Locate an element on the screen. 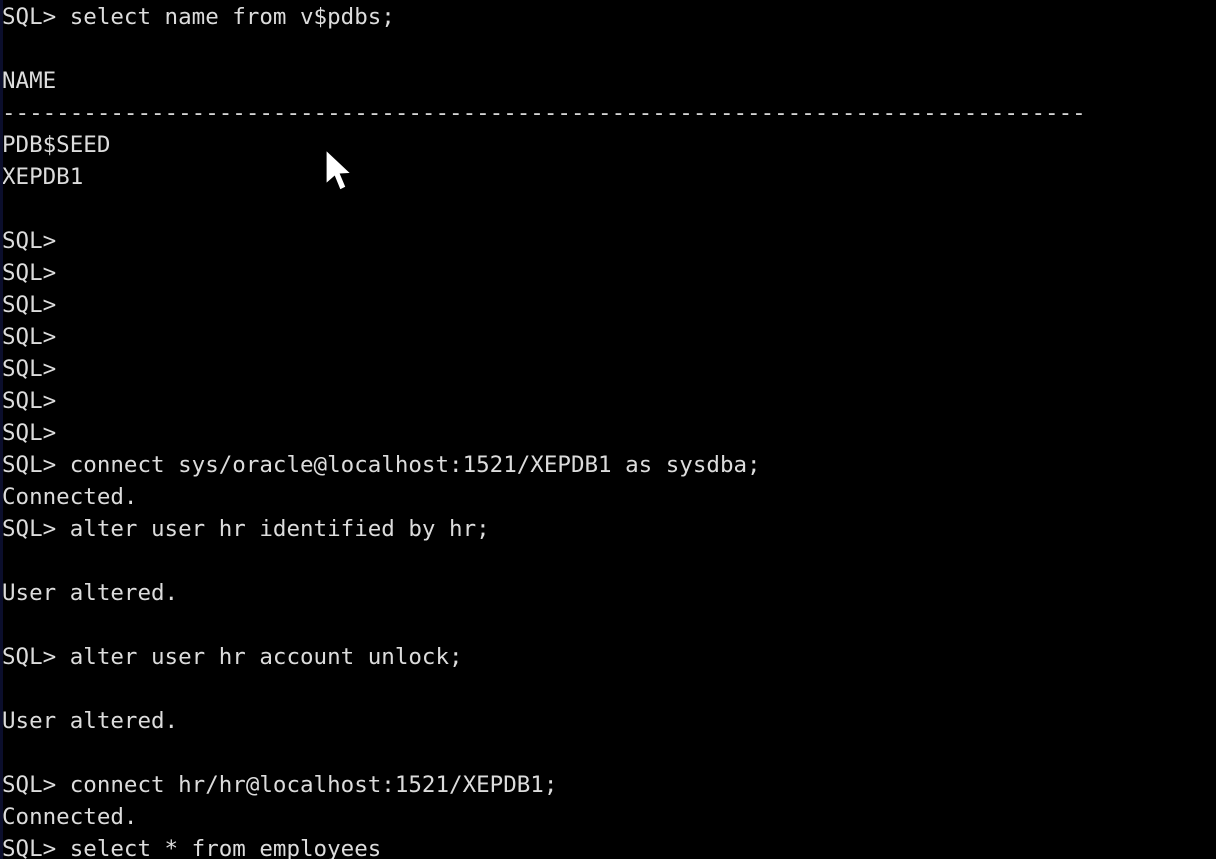 The image size is (1216, 859). terminal-left-edge-strip is located at coordinates (1, 429).